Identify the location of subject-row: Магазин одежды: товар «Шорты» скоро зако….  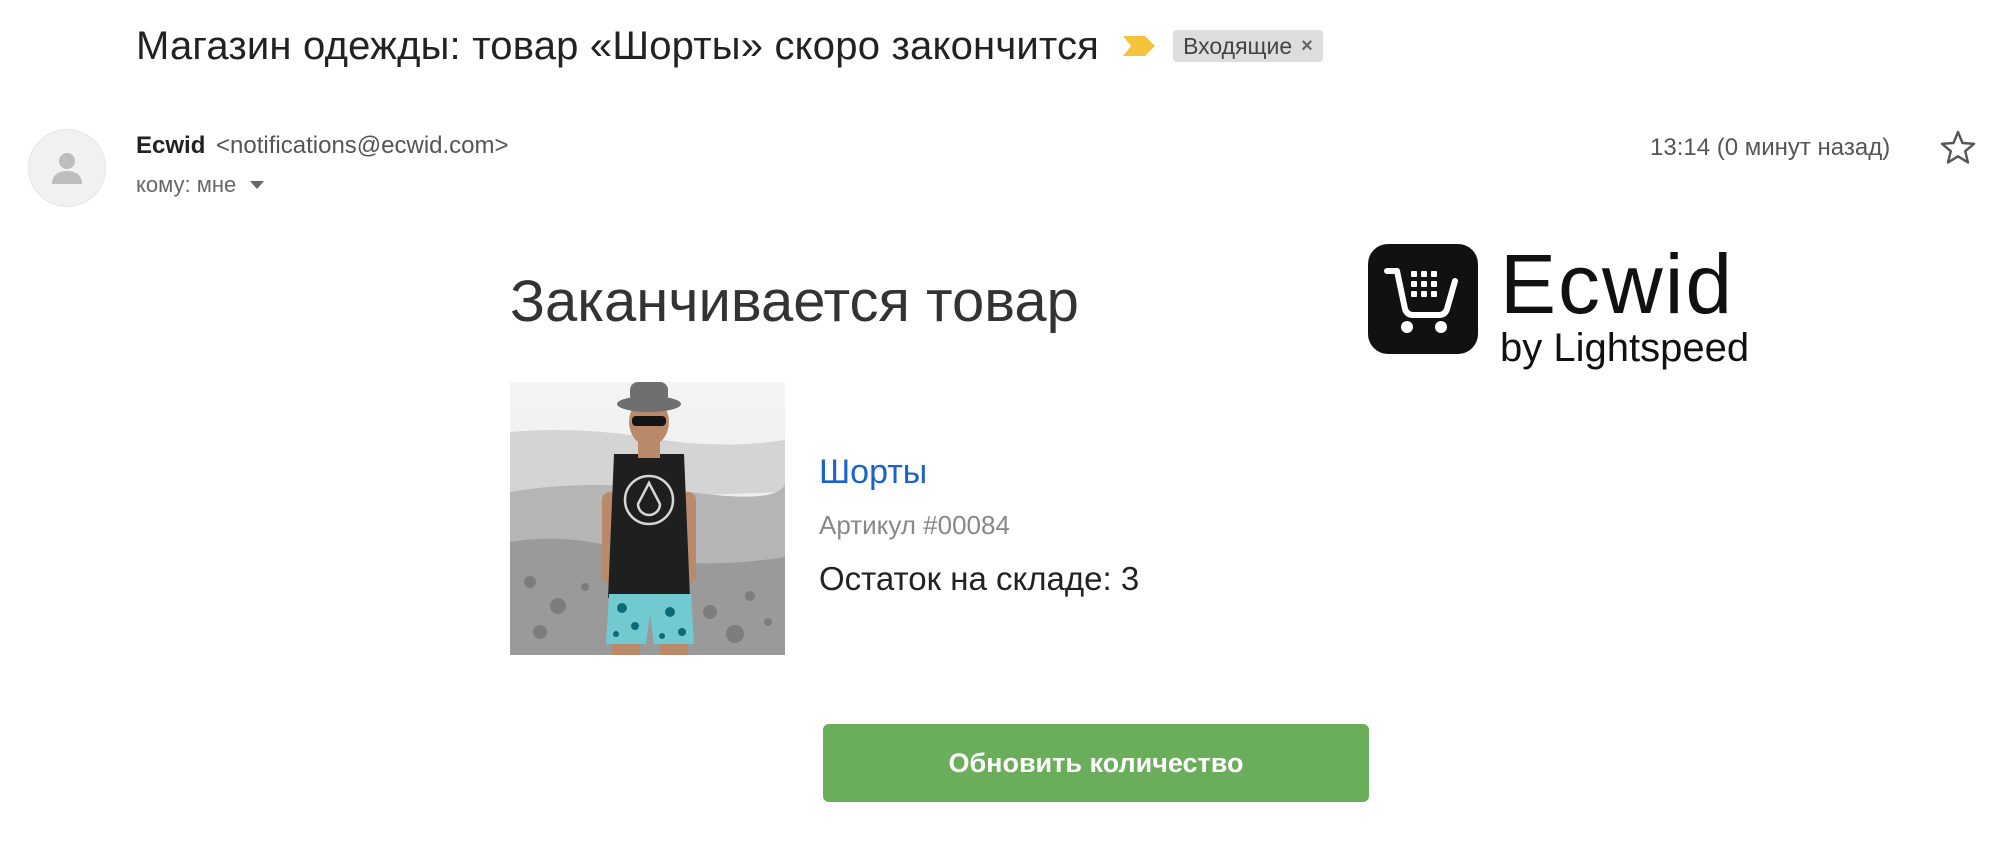
(729, 46).